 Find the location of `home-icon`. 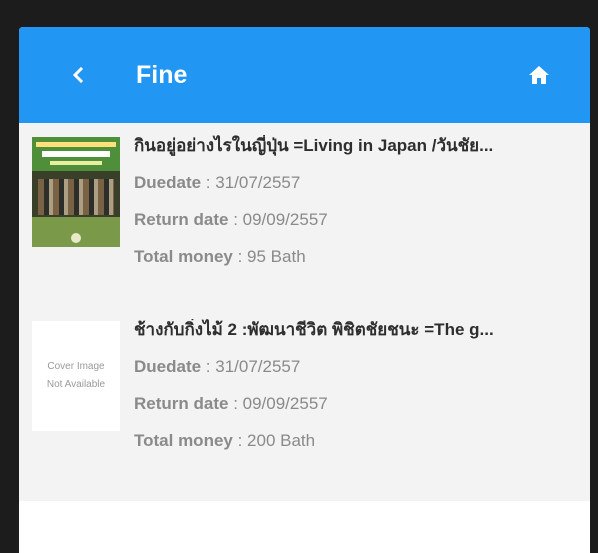

home-icon is located at coordinates (539, 75).